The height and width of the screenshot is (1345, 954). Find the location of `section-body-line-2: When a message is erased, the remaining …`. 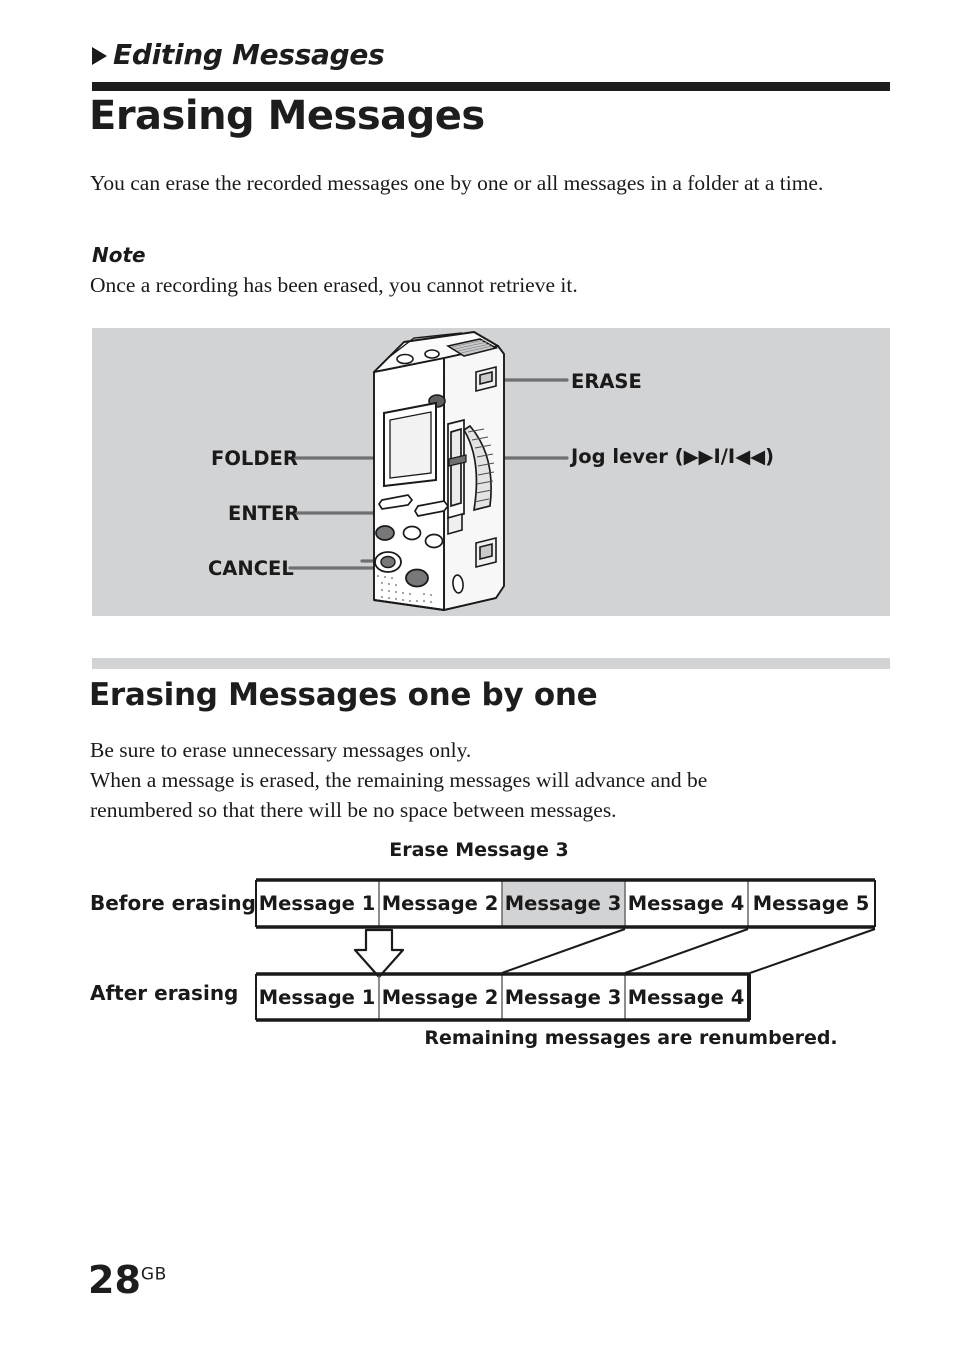

section-body-line-2: When a message is erased, the remaining … is located at coordinates (399, 780).